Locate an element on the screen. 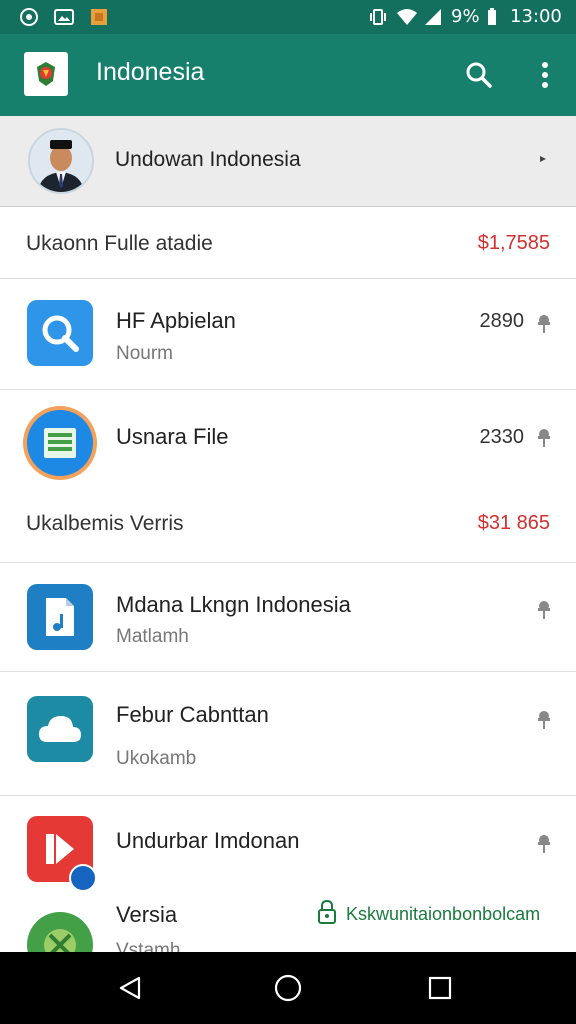 The image size is (576, 1024). section-amount: $1,7585 is located at coordinates (513, 243).